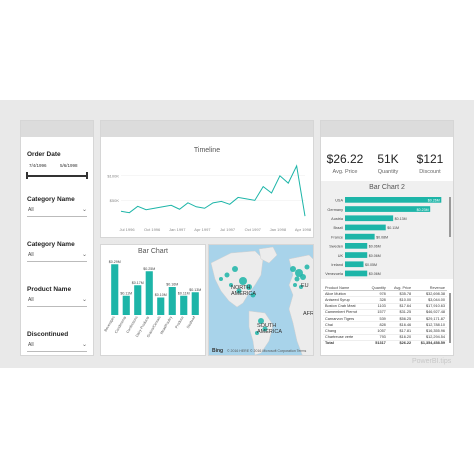 This screenshot has height=474, width=474. What do you see at coordinates (149, 269) in the screenshot?
I see `bar-chart-data-label: $0.25M` at bounding box center [149, 269].